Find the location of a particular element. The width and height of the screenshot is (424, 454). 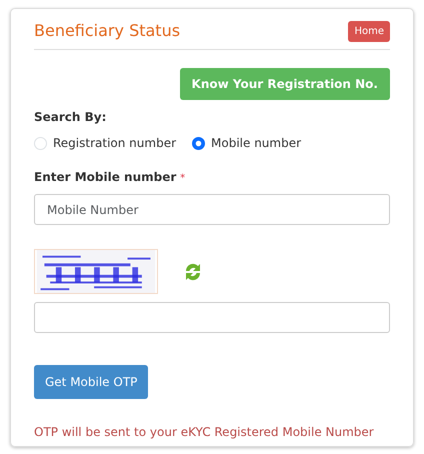

required-mark: * is located at coordinates (183, 178).